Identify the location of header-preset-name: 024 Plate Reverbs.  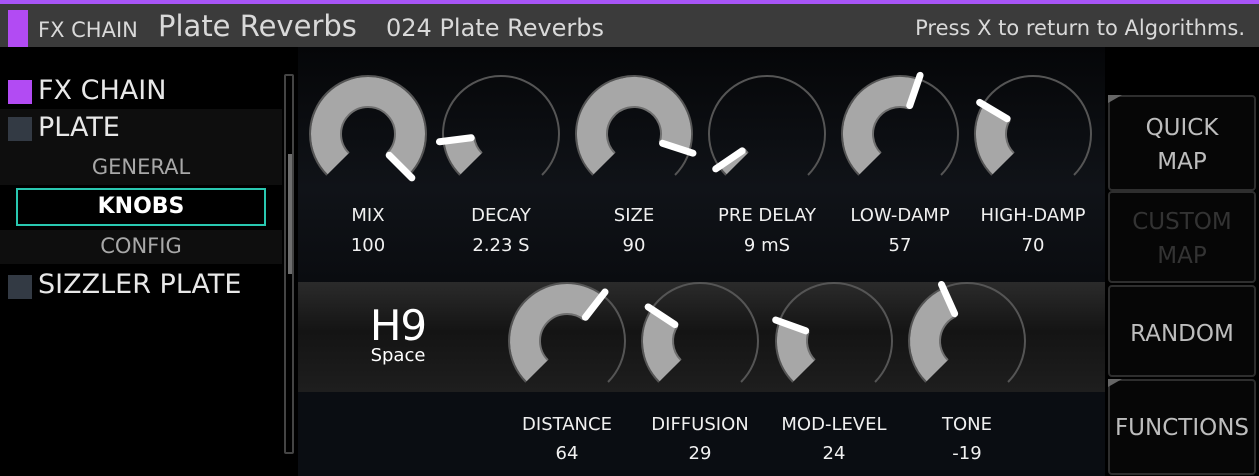
(495, 28).